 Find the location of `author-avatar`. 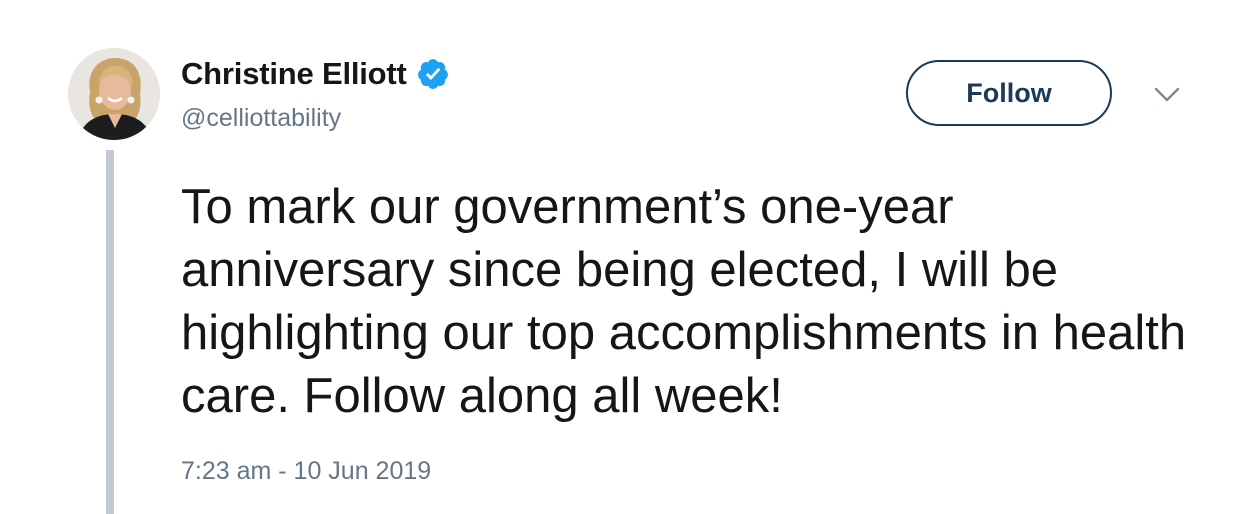

author-avatar is located at coordinates (114, 94).